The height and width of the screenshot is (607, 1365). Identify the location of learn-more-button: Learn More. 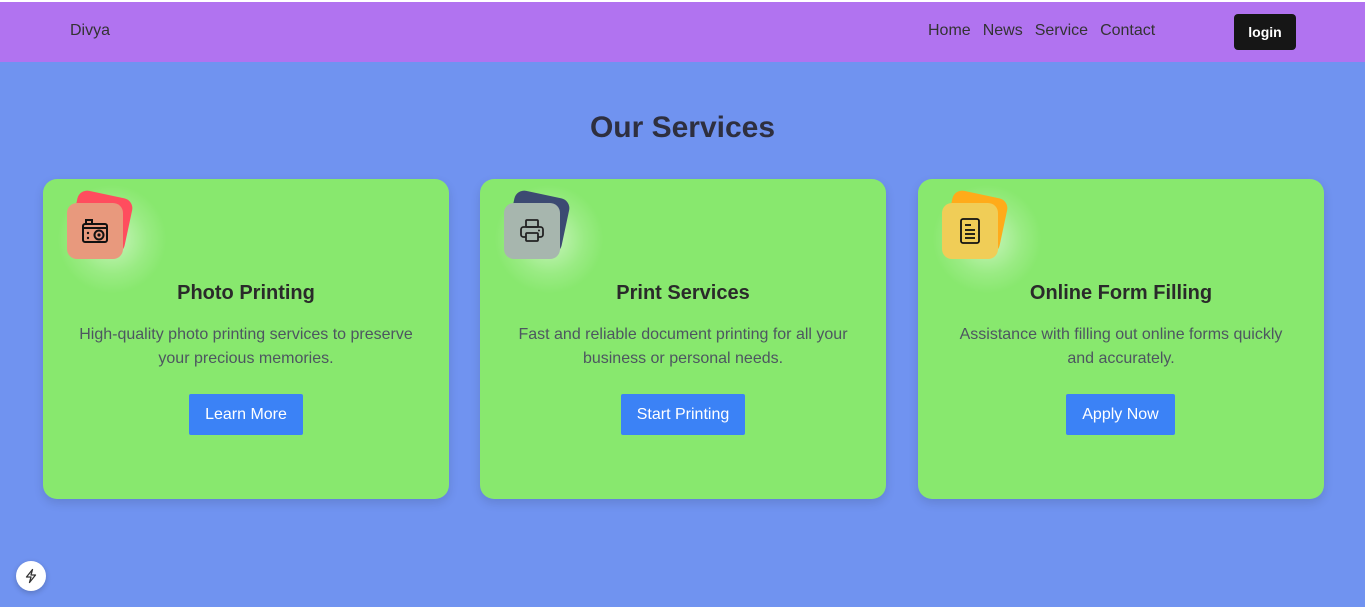
(246, 414).